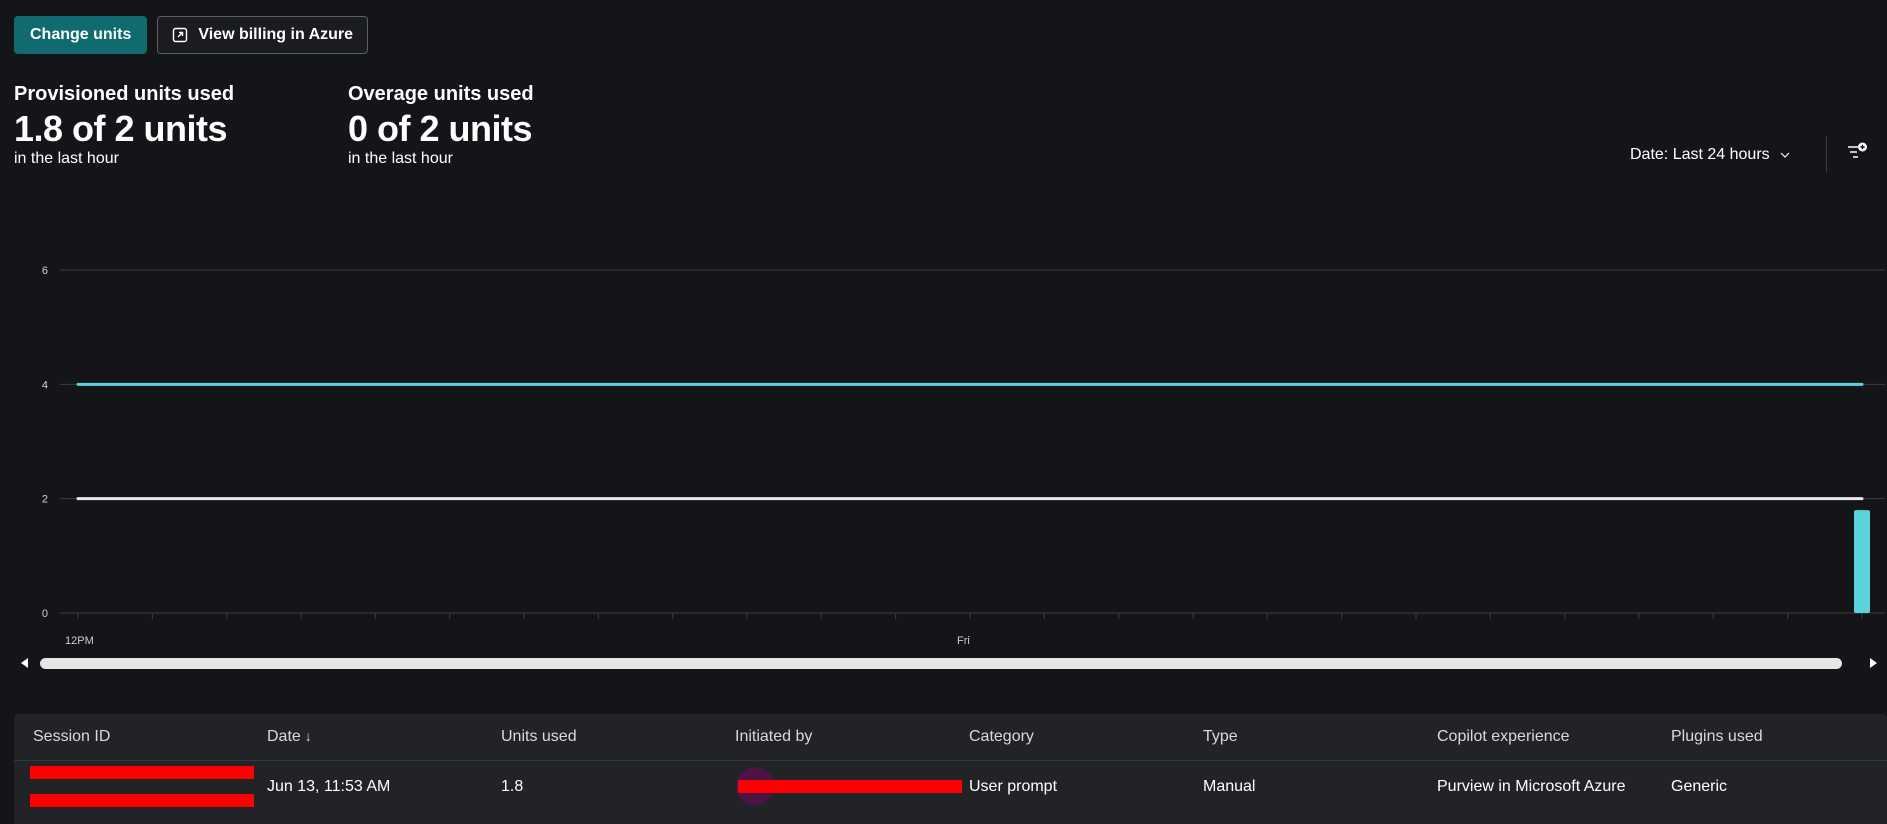 Image resolution: width=1887 pixels, height=824 pixels. I want to click on col-date: Date ↓, so click(365, 737).